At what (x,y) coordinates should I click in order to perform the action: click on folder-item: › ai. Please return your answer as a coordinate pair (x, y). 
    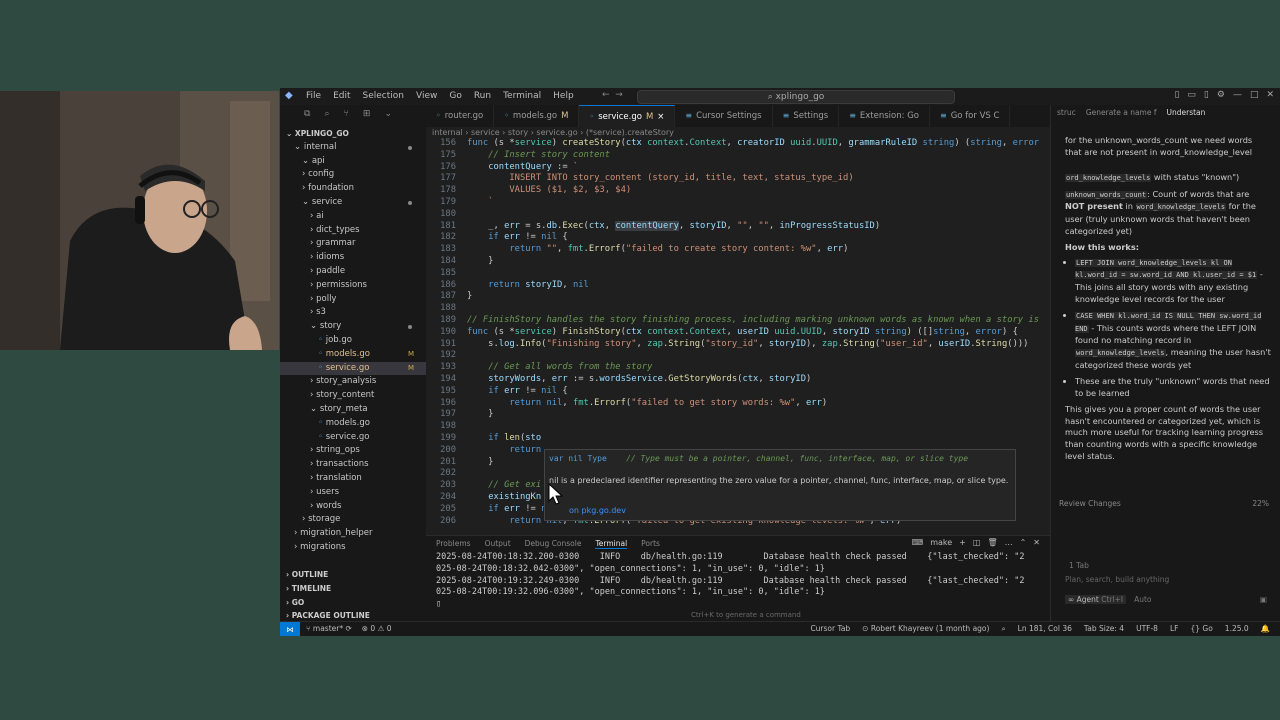
    Looking at the image, I should click on (353, 217).